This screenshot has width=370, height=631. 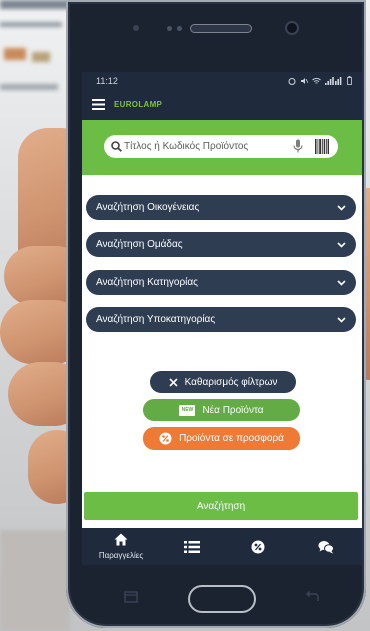 I want to click on home-button, so click(x=222, y=599).